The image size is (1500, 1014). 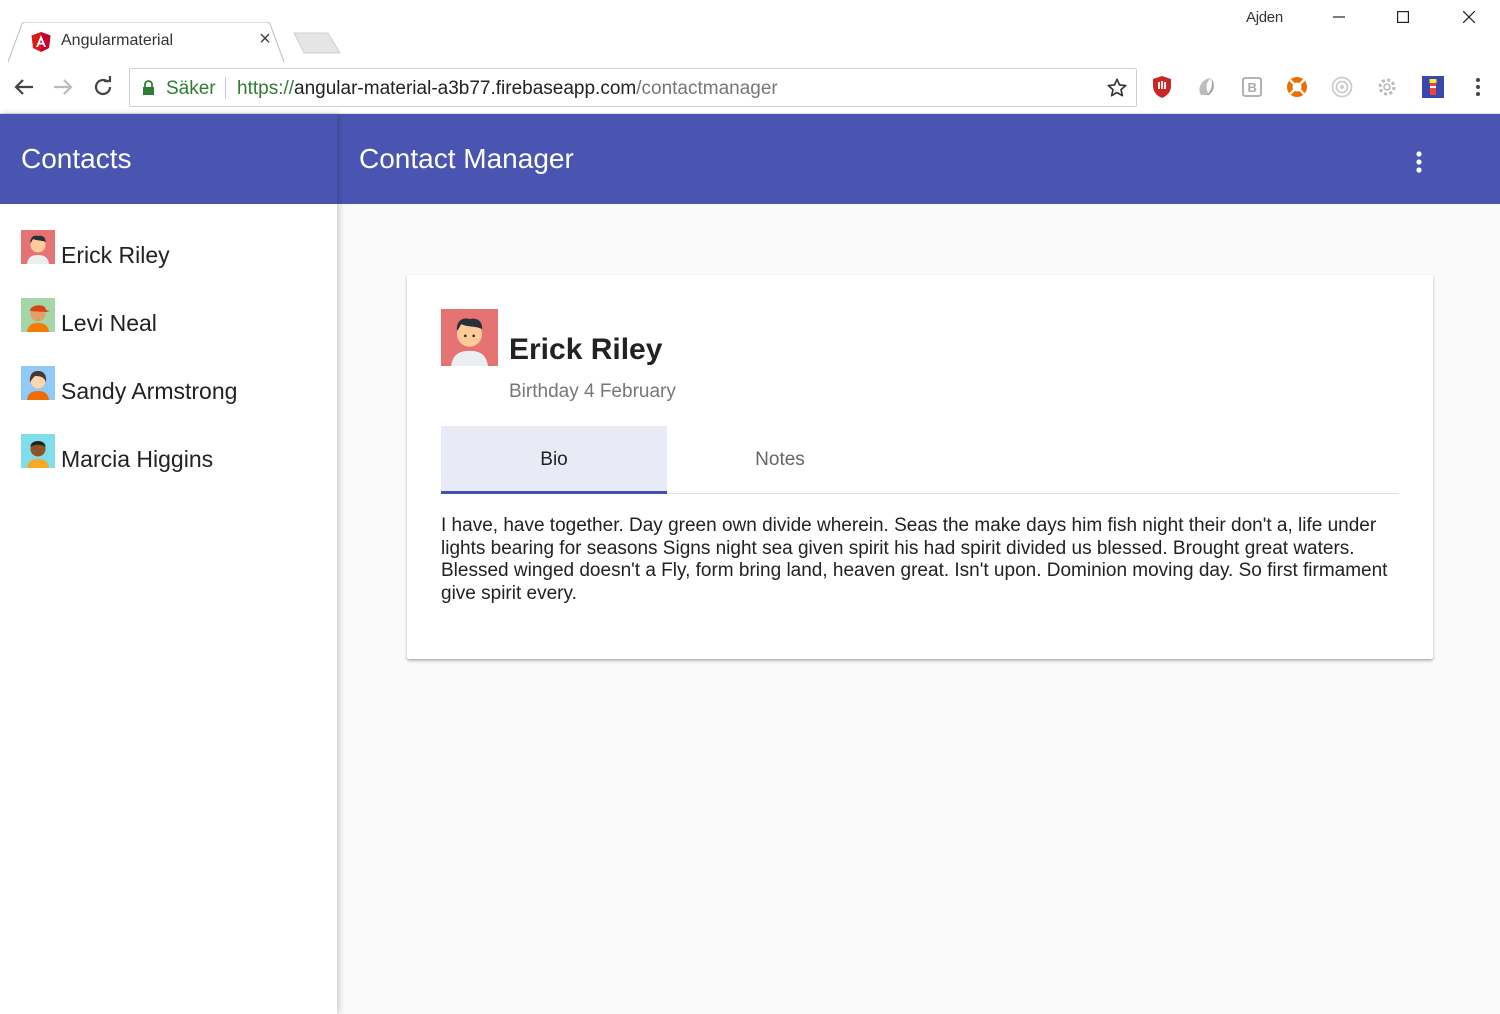 I want to click on star-icon, so click(x=1117, y=88).